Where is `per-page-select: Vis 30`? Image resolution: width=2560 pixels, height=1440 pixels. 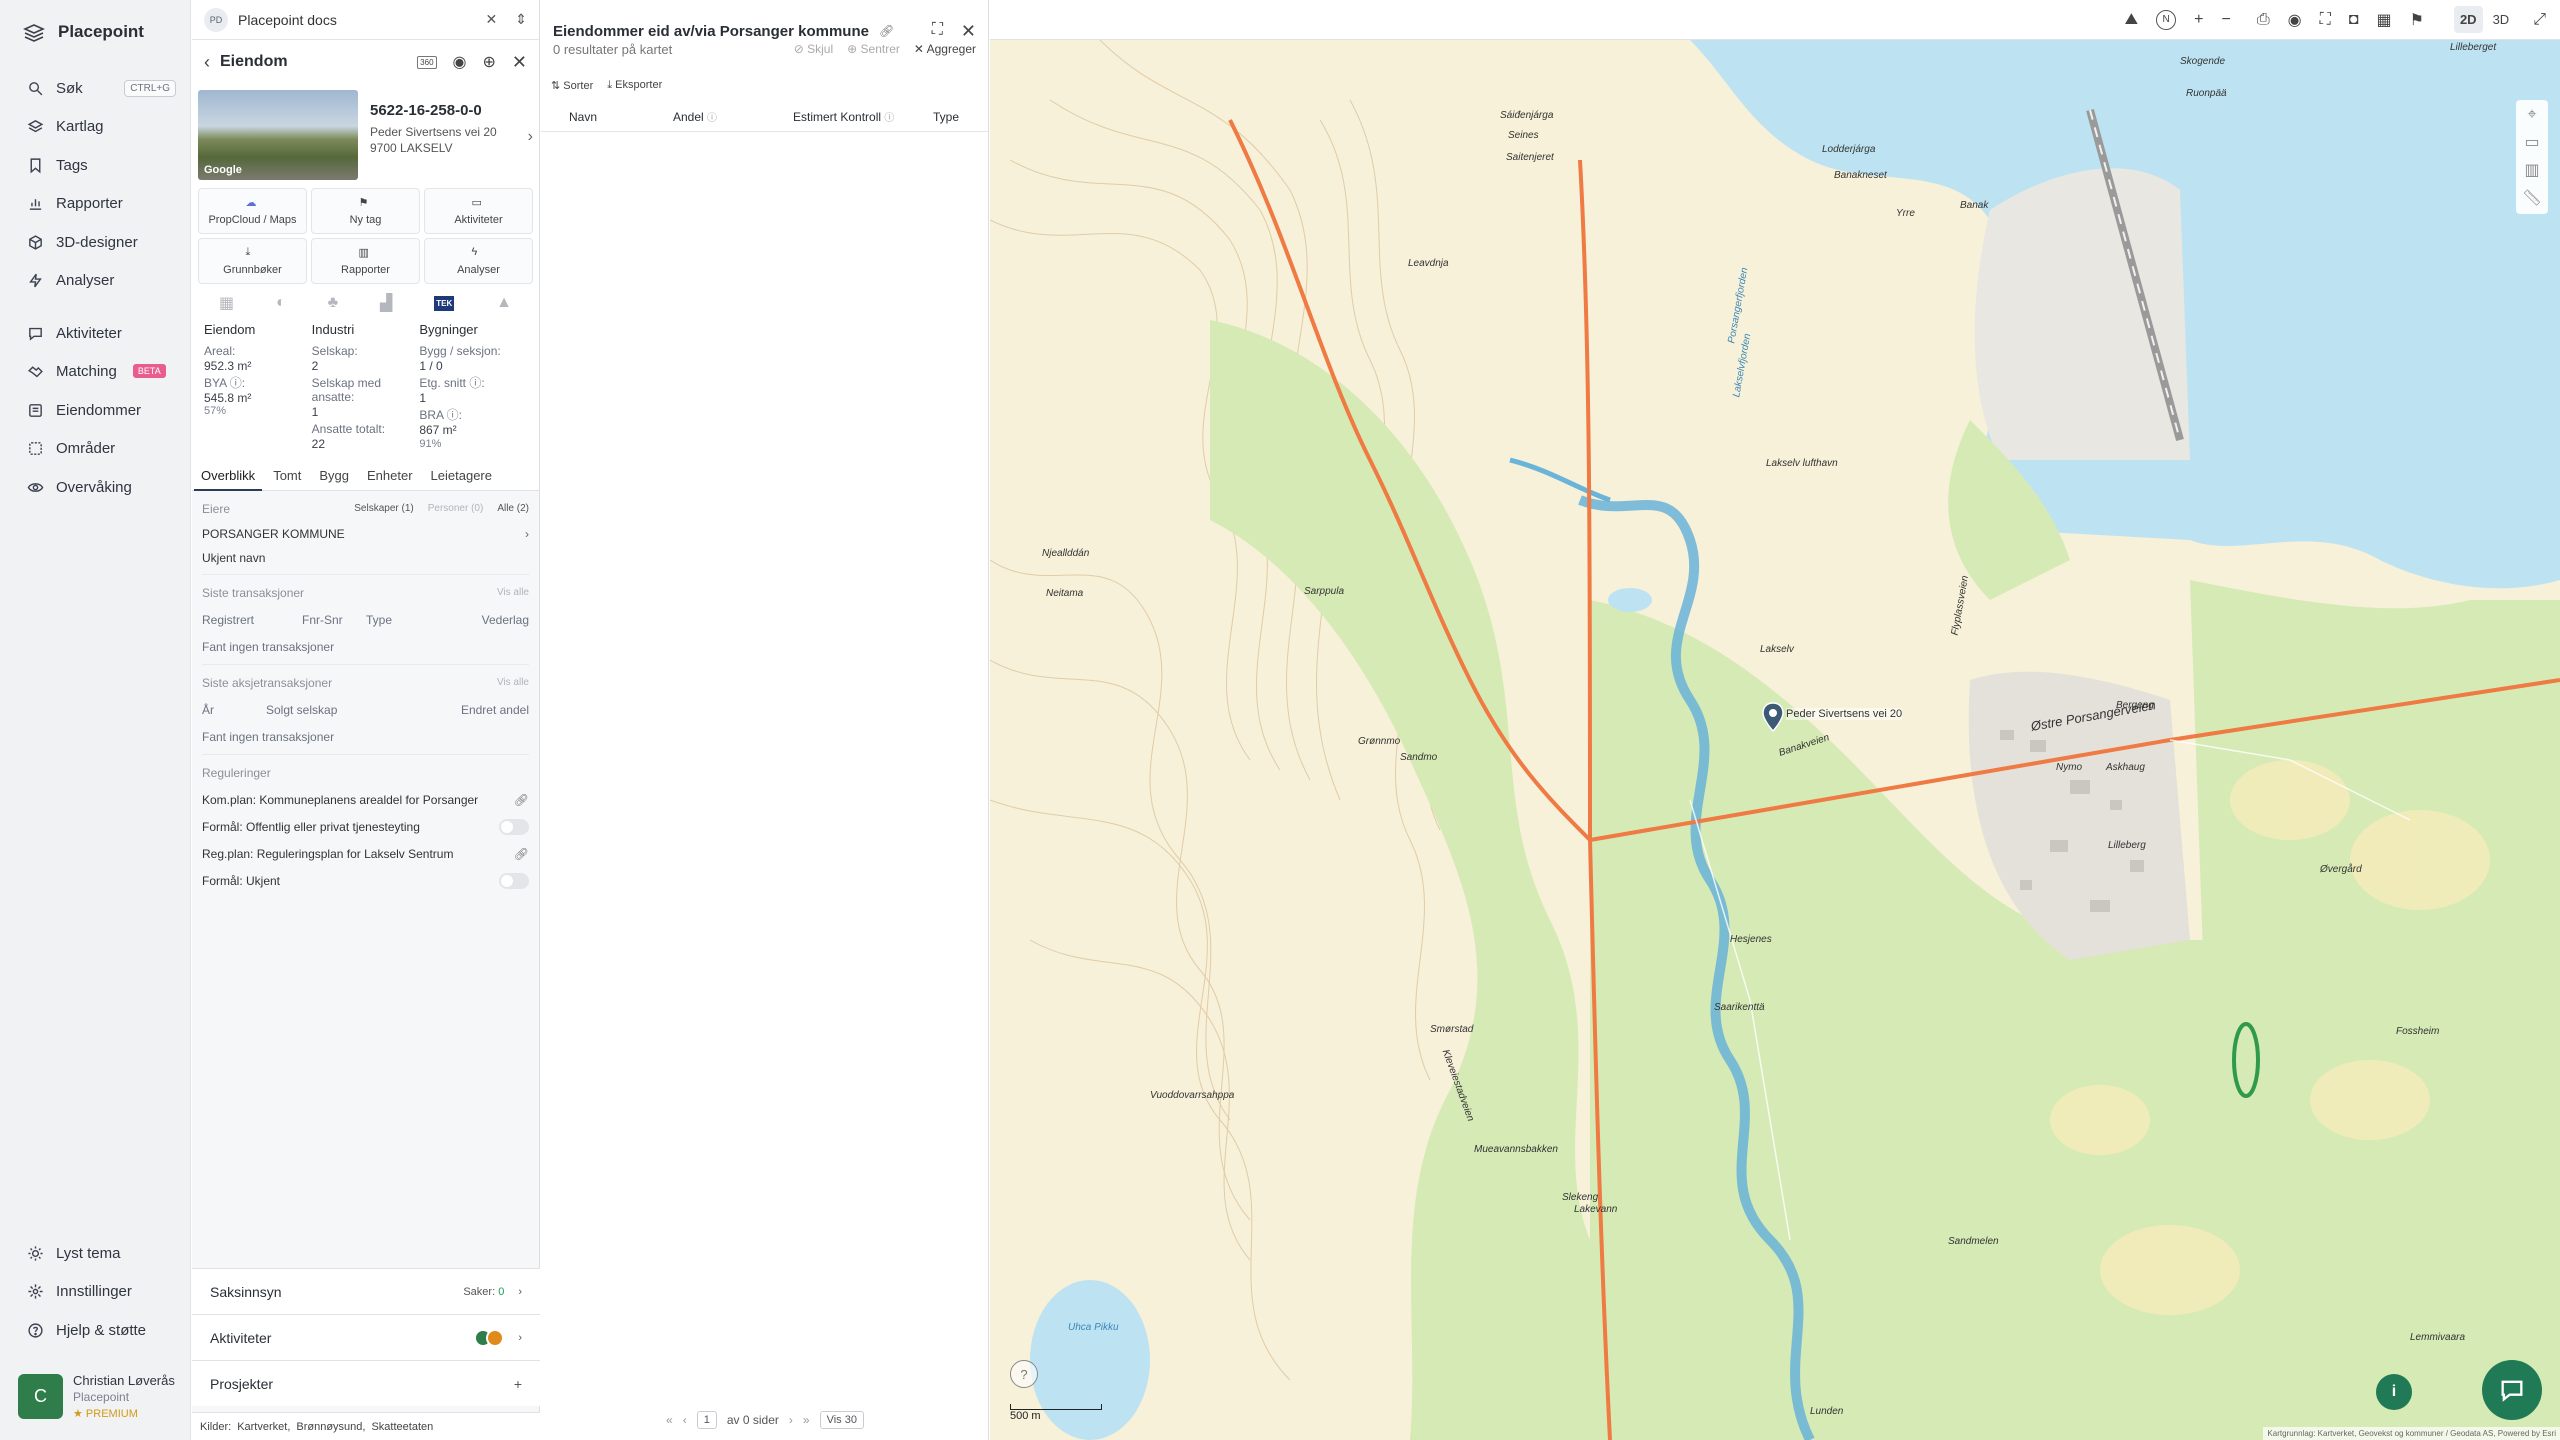
per-page-select: Vis 30 is located at coordinates (841, 1420).